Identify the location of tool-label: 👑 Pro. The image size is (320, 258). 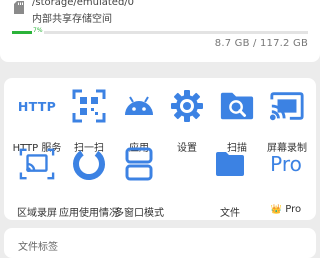
(285, 209).